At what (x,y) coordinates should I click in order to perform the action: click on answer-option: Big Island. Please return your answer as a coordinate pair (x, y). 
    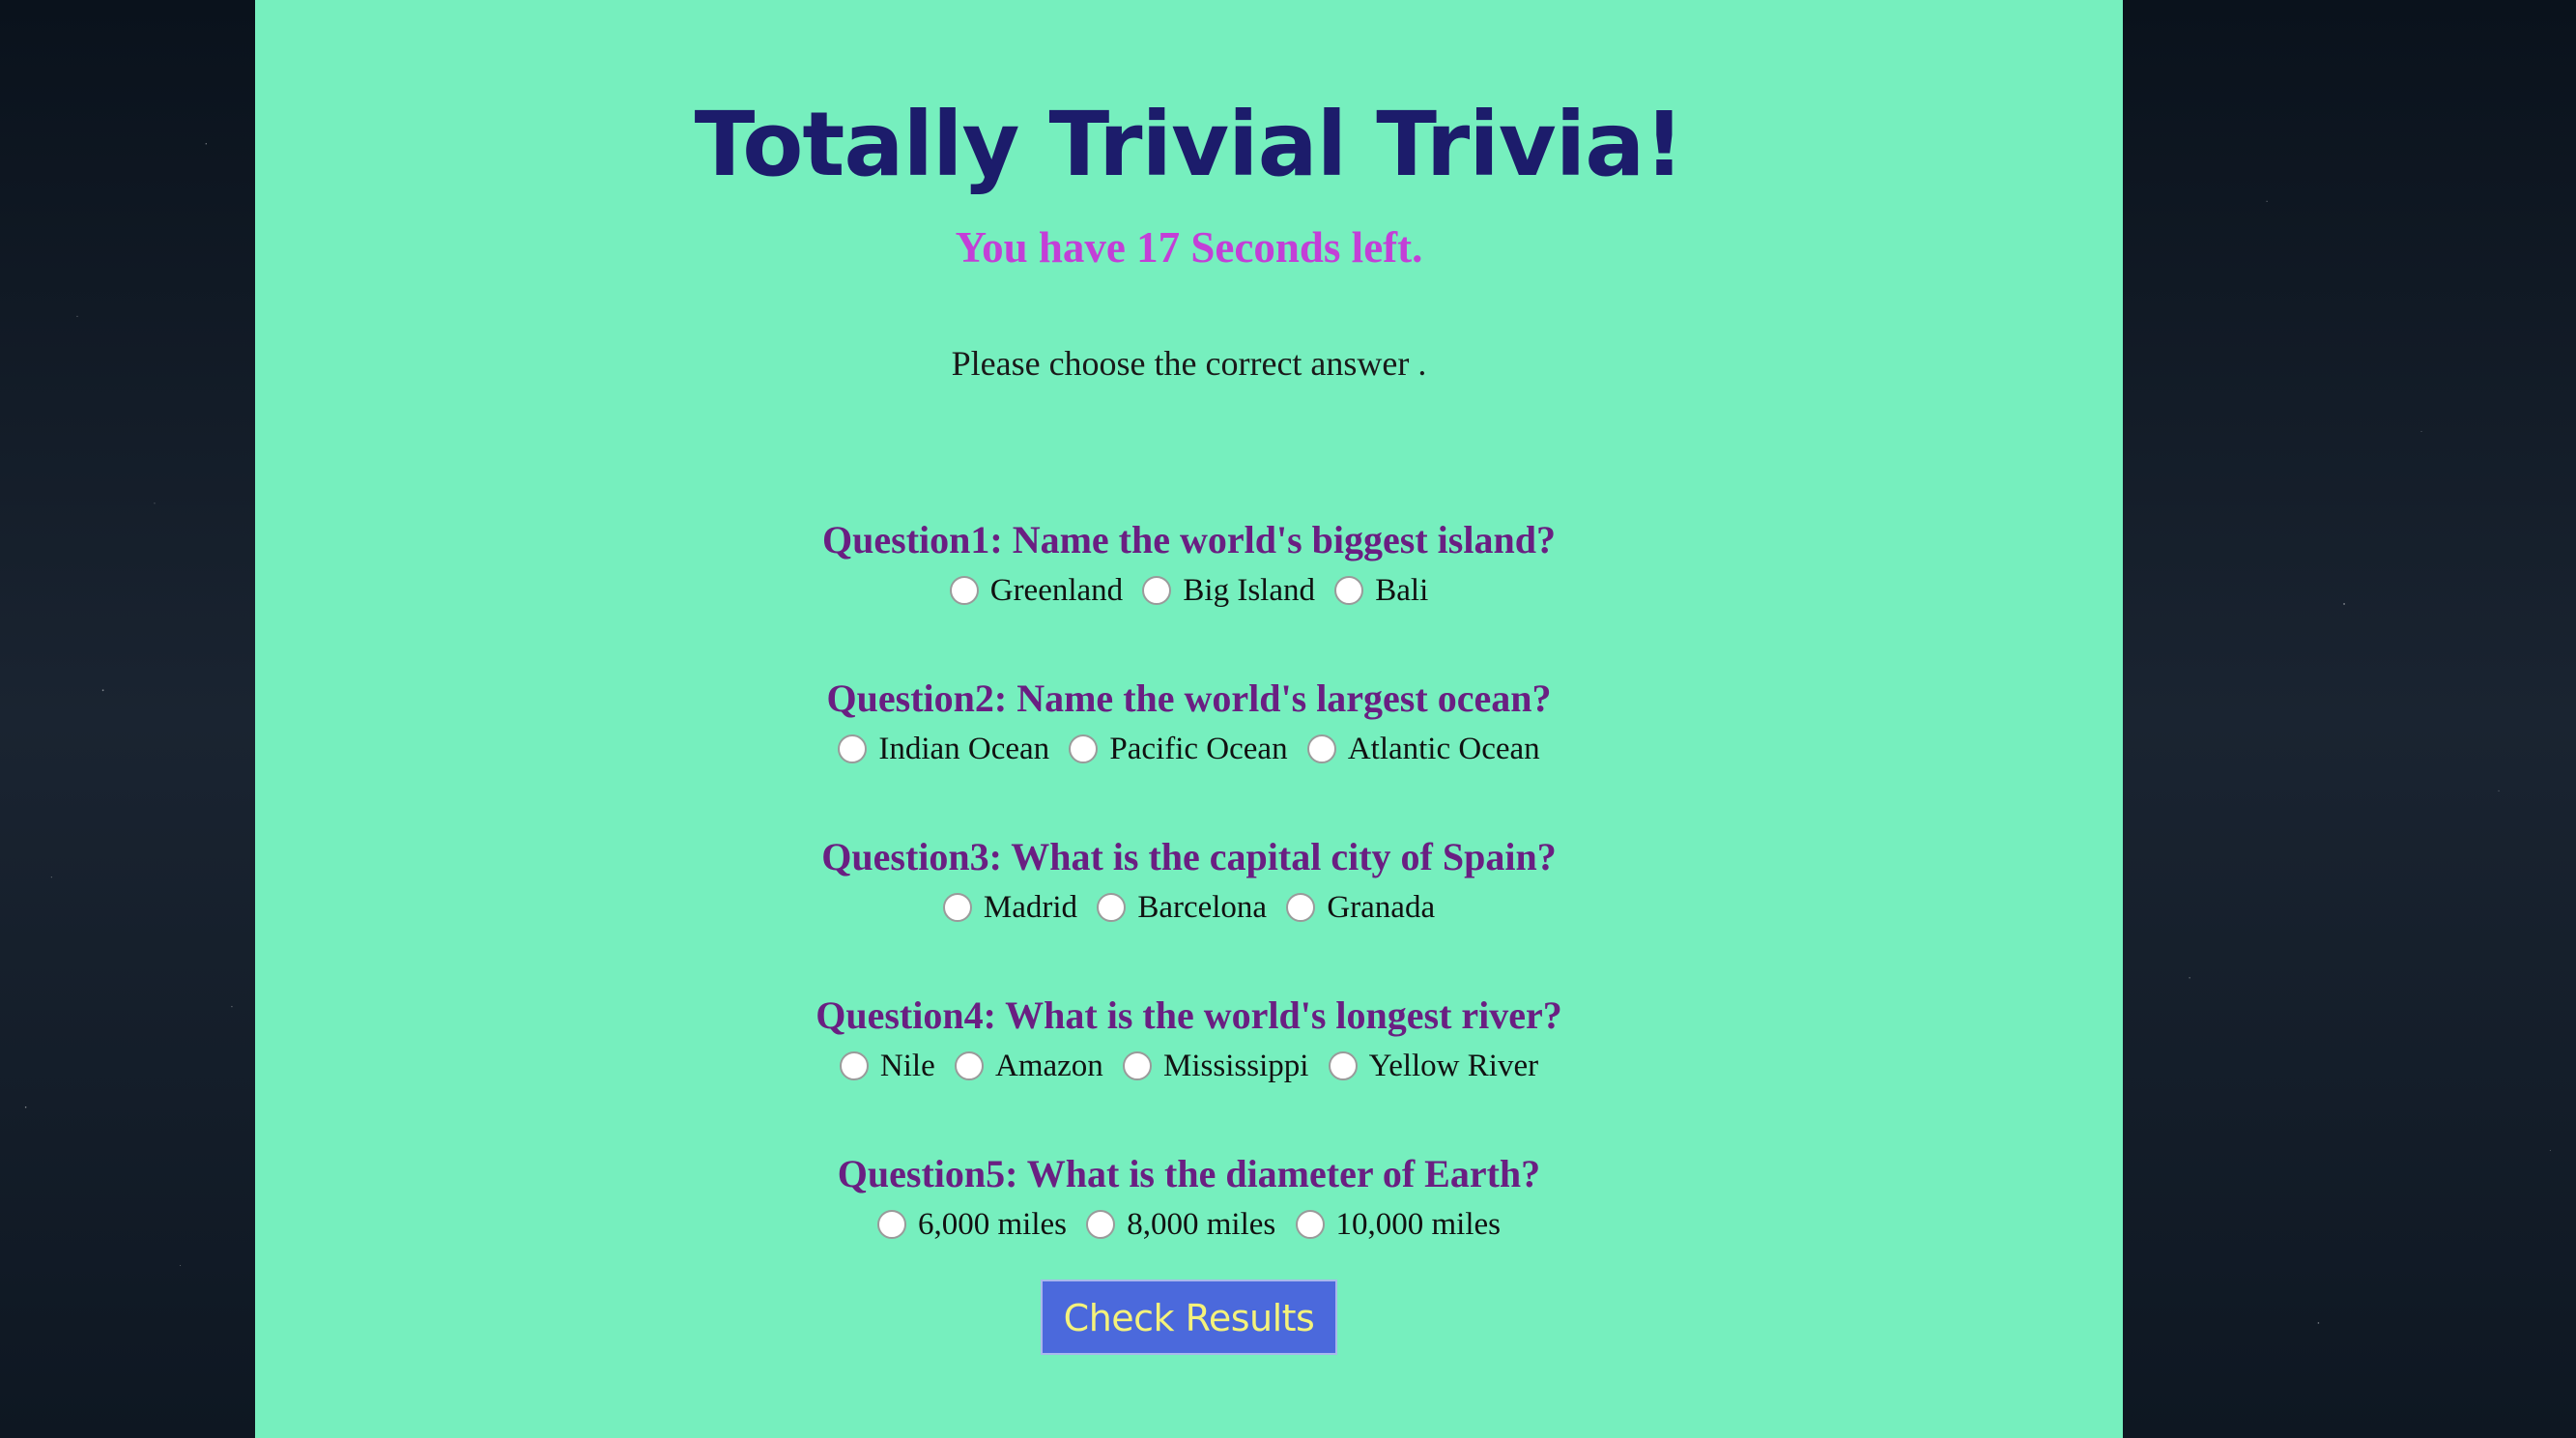
    Looking at the image, I should click on (1229, 590).